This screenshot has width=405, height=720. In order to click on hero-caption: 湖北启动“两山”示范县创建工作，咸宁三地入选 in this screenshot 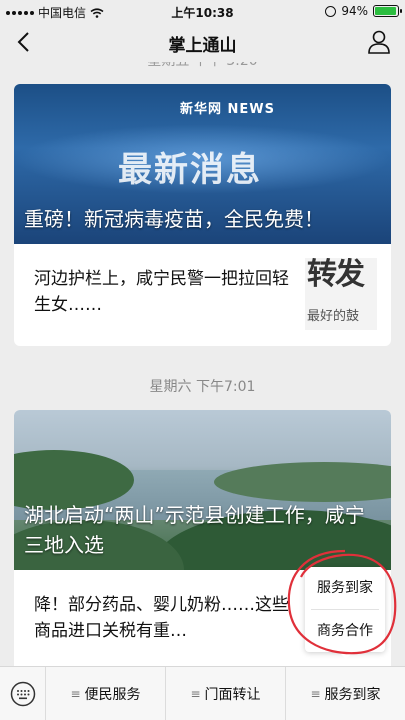, I will do `click(194, 530)`.